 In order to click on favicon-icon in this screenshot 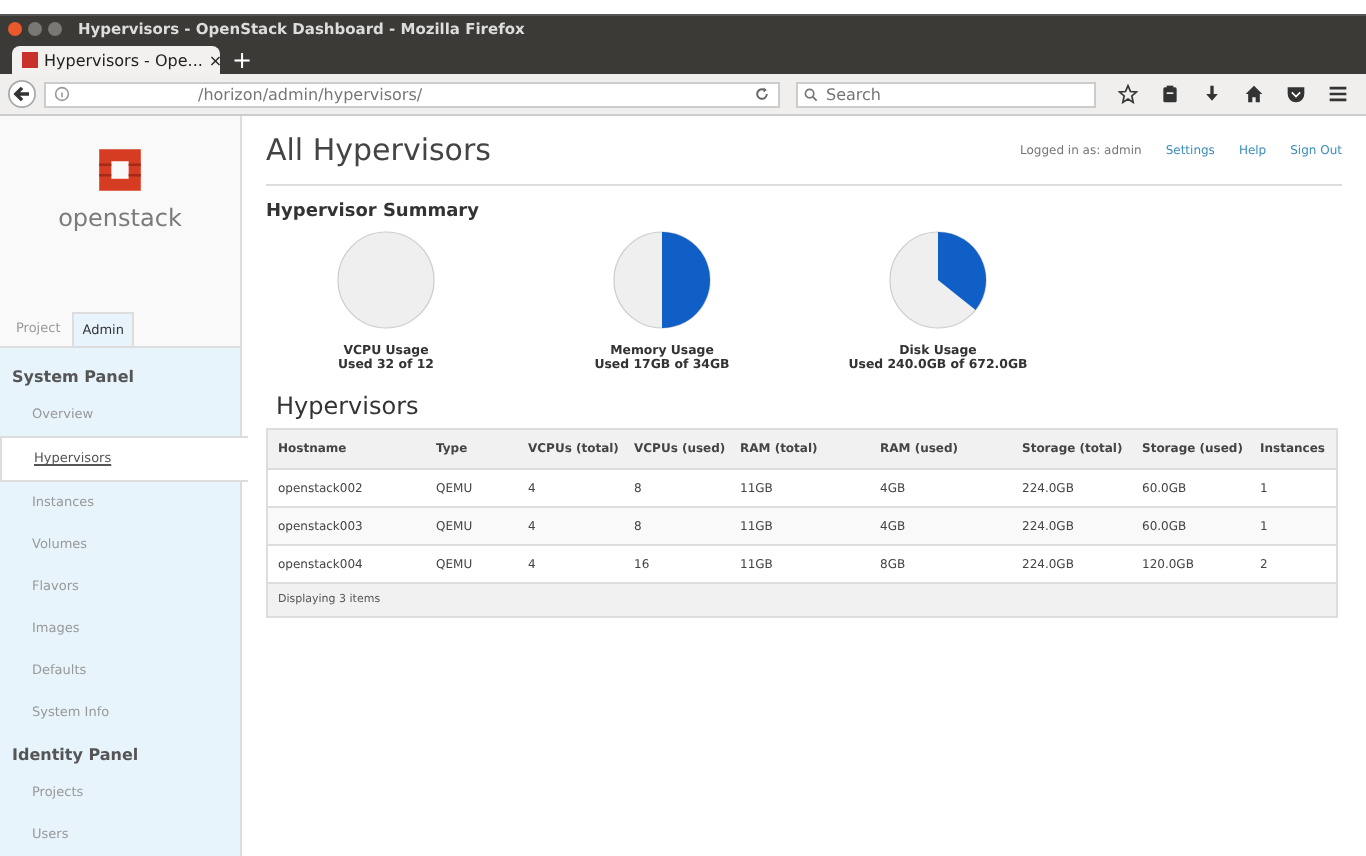, I will do `click(30, 60)`.